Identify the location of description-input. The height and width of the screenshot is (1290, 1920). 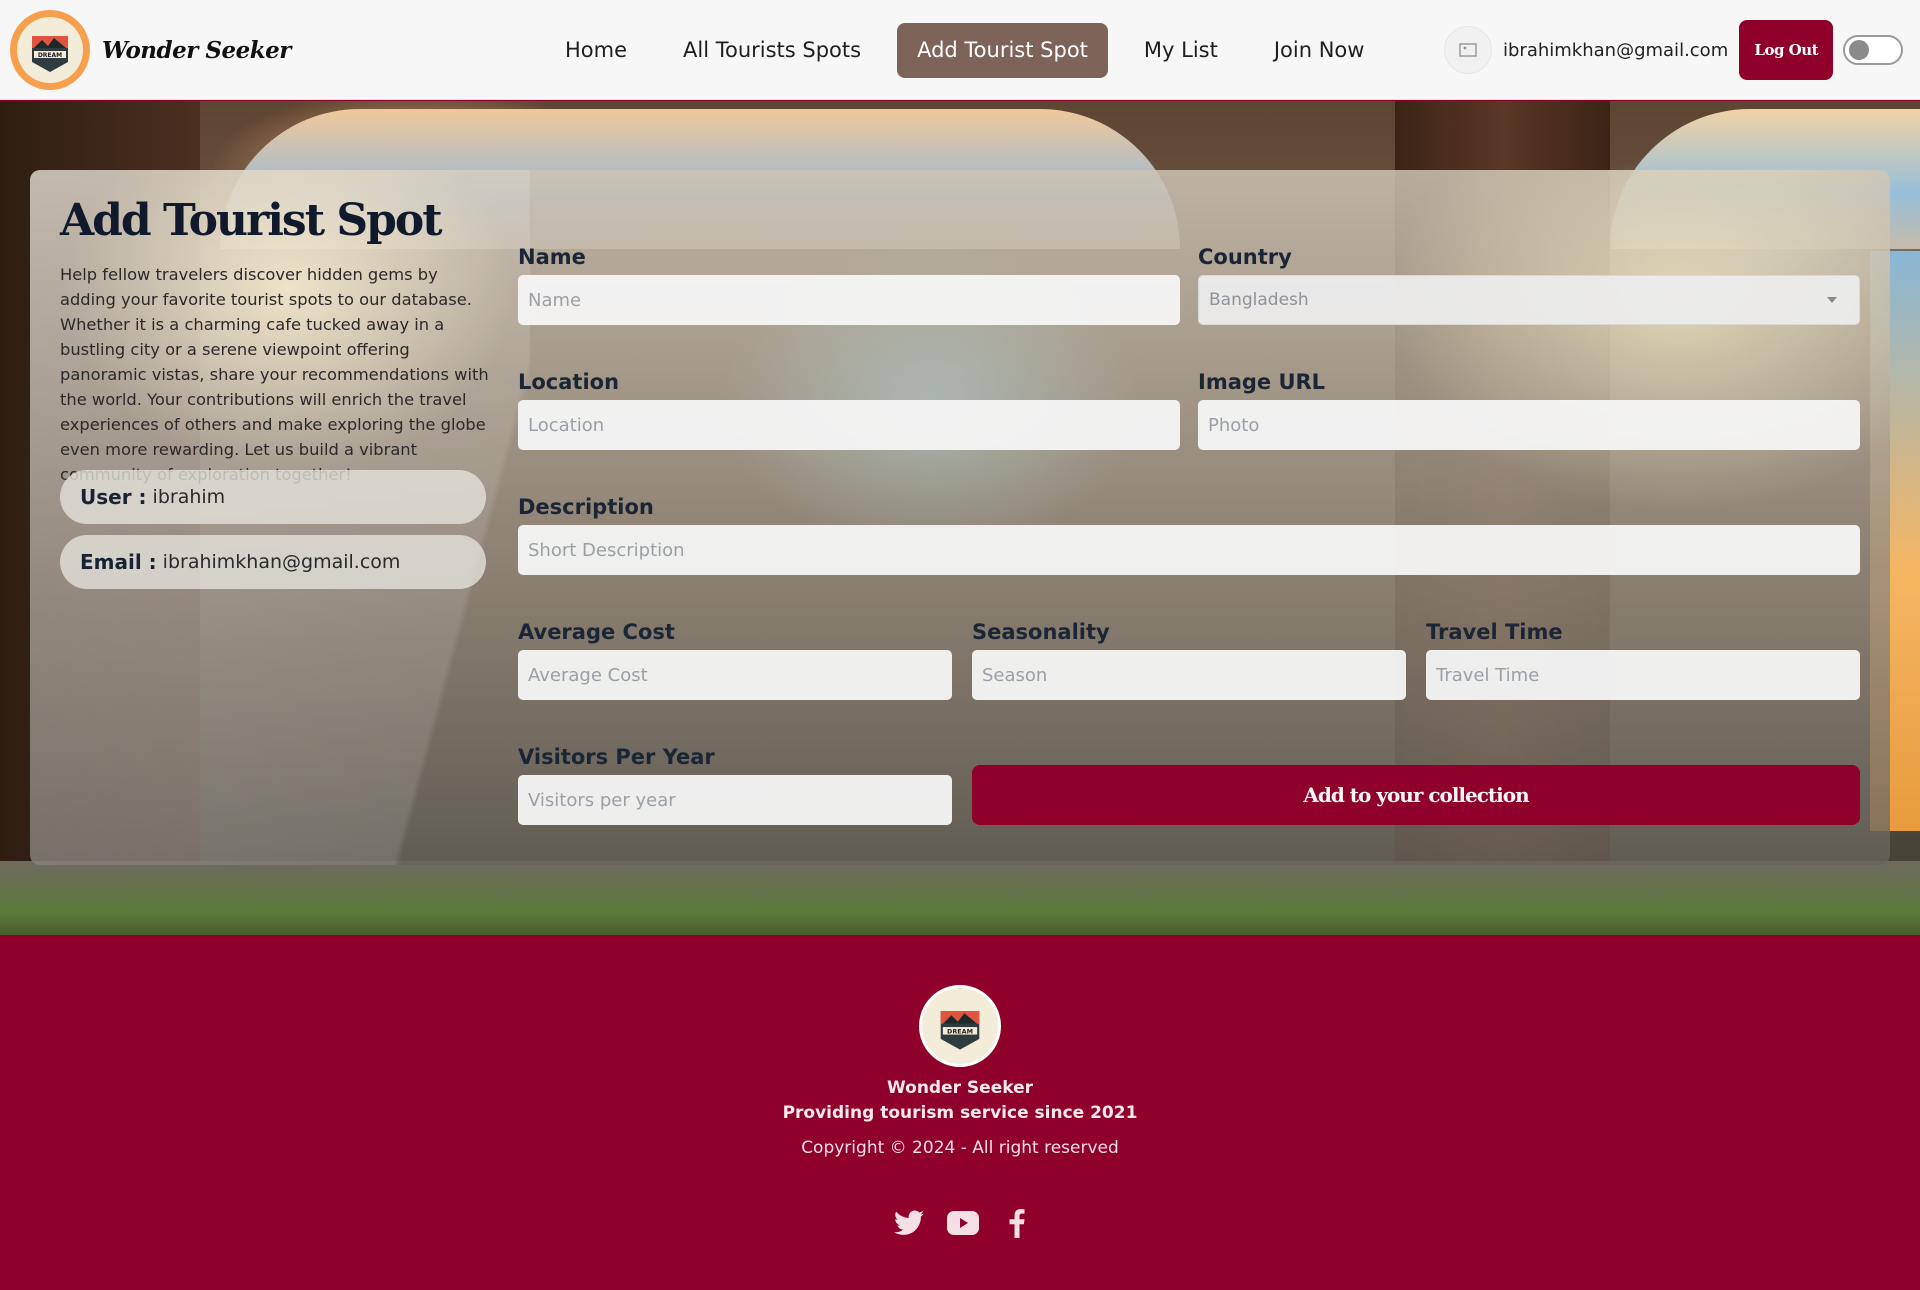
(1189, 550).